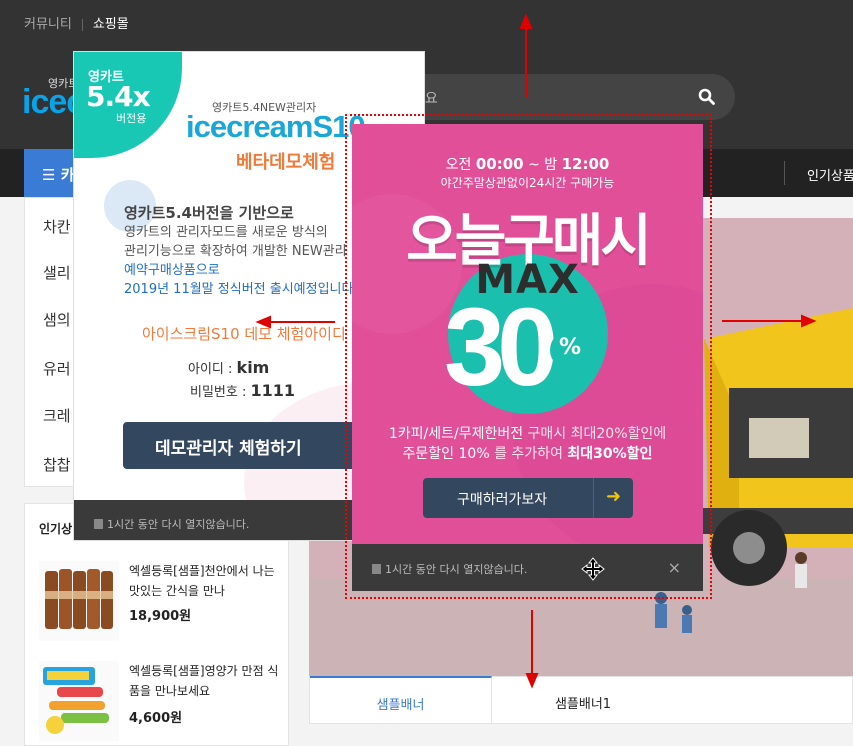 The width and height of the screenshot is (853, 746). Describe the element at coordinates (218, 392) in the screenshot. I see `demo-pw-label: 비밀번호 :` at that location.